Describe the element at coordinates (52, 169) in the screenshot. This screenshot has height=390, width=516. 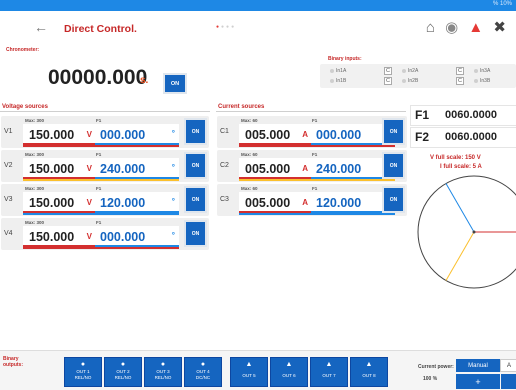
I see `amplitude-value: 150.000` at that location.